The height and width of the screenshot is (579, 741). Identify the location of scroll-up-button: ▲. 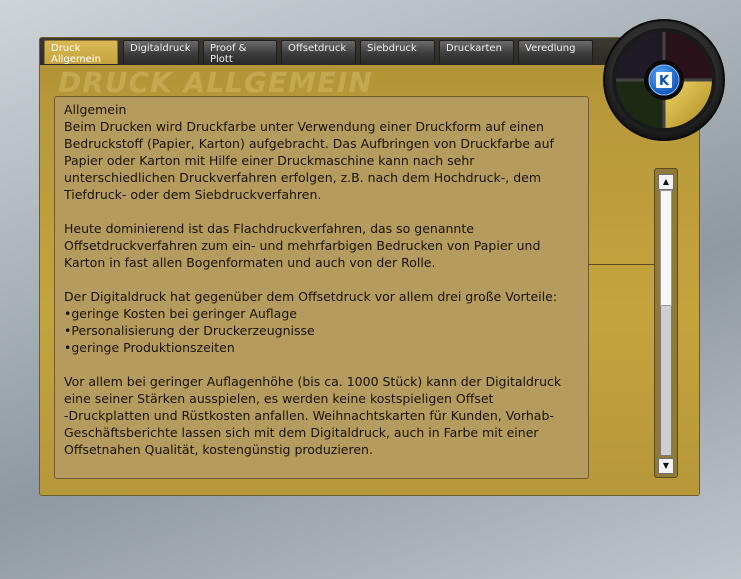
(666, 182).